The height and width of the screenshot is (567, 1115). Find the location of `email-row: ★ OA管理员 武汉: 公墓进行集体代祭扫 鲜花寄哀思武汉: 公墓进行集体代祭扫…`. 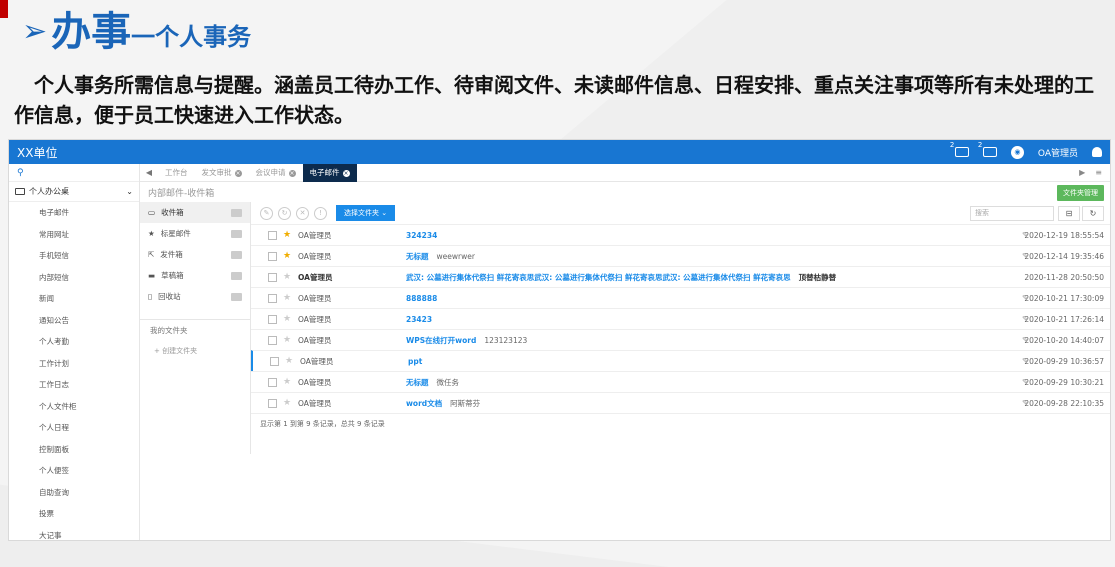

email-row: ★ OA管理员 武汉: 公墓进行集体代祭扫 鲜花寄哀思武汉: 公墓进行集体代祭扫… is located at coordinates (680, 276).